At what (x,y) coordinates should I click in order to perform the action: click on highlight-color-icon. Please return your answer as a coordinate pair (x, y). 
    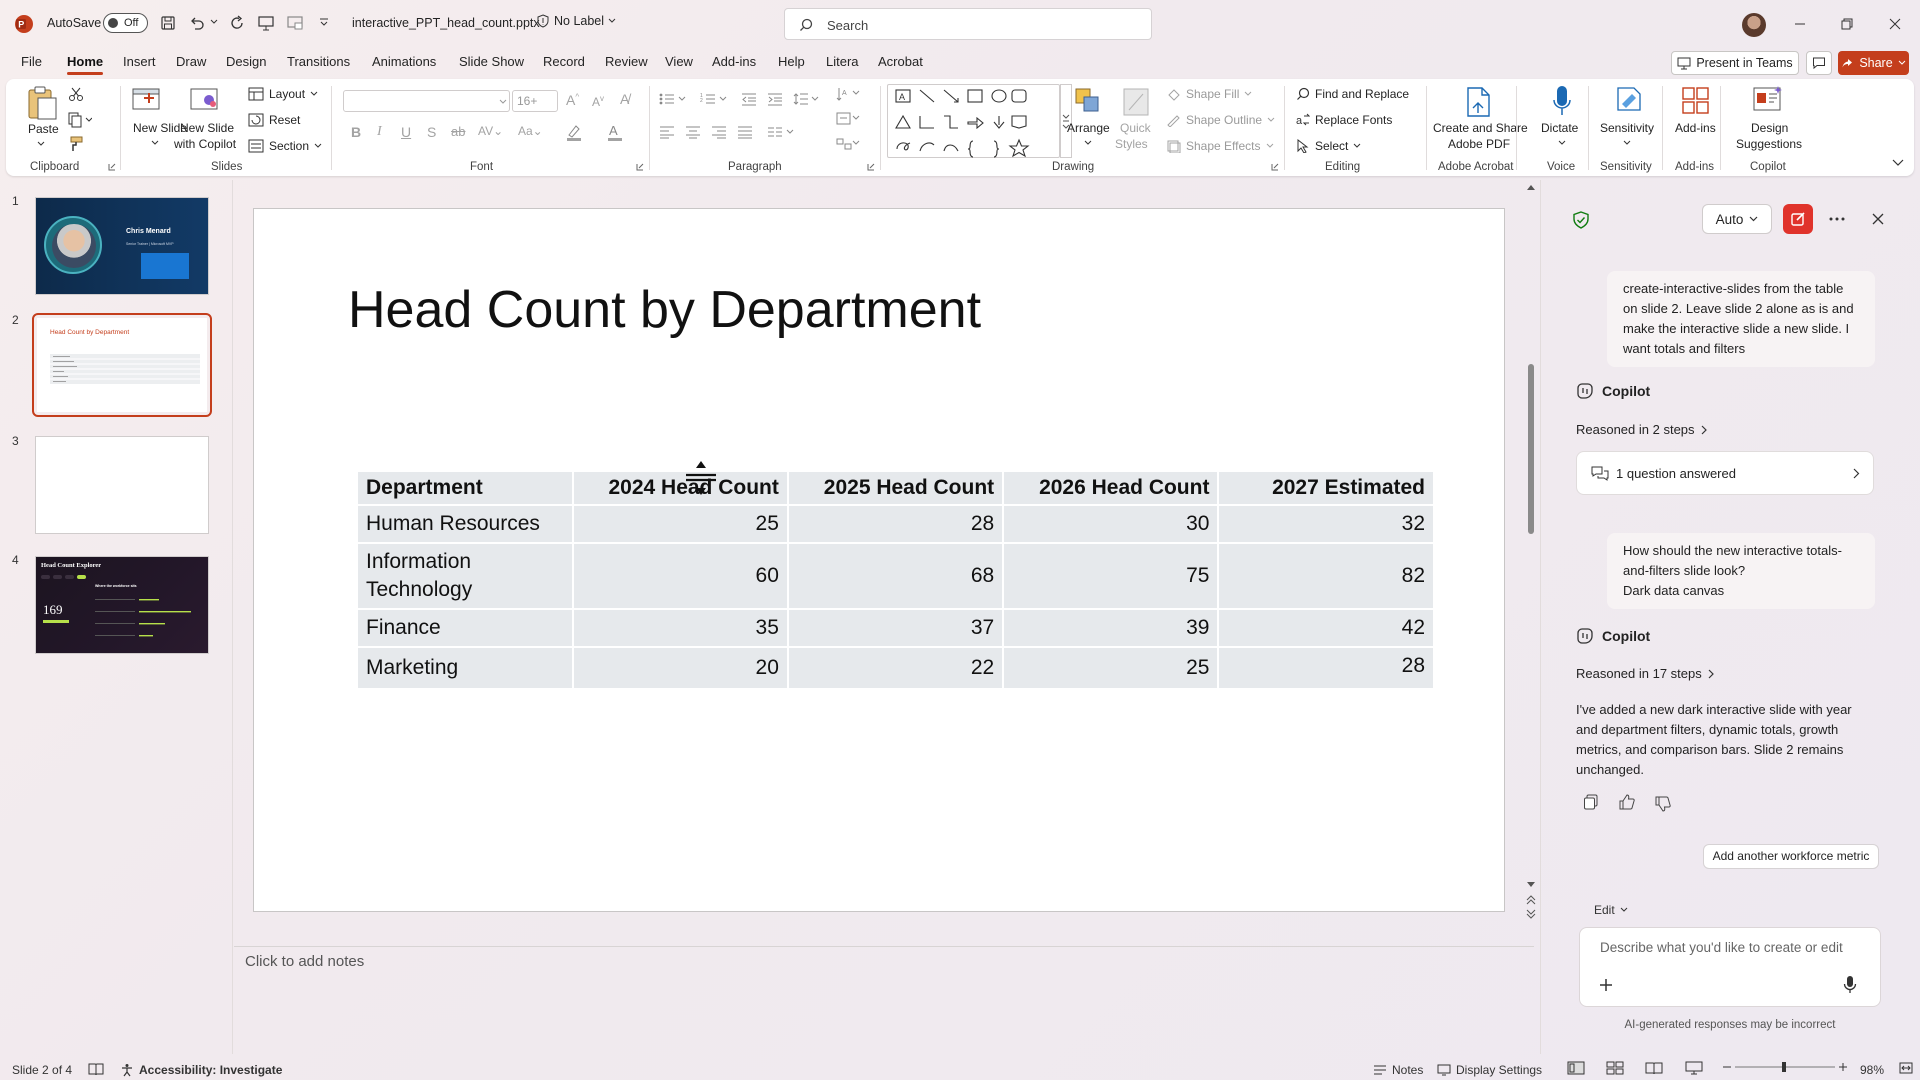
    Looking at the image, I should click on (576, 132).